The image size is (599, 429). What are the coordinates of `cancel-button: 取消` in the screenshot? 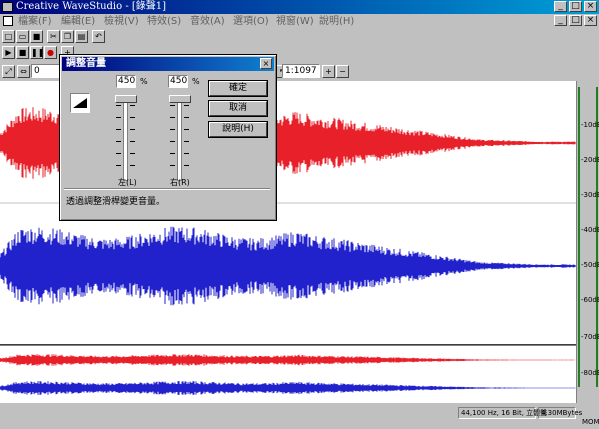 It's located at (238, 108).